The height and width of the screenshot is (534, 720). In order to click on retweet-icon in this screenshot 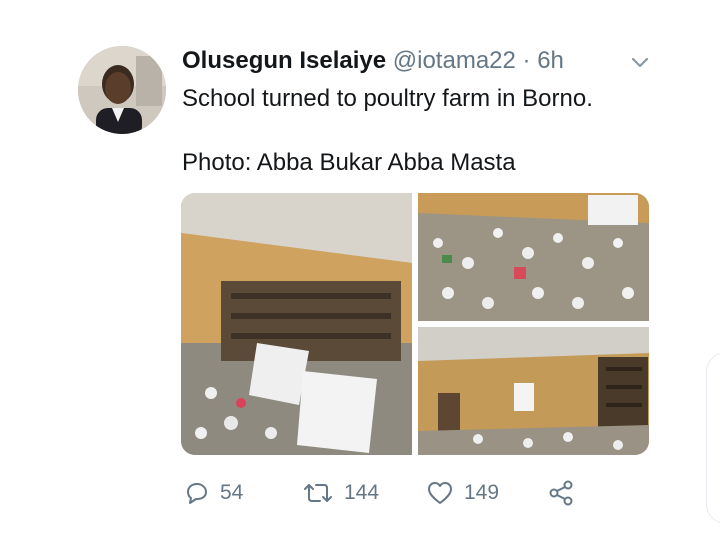, I will do `click(318, 493)`.